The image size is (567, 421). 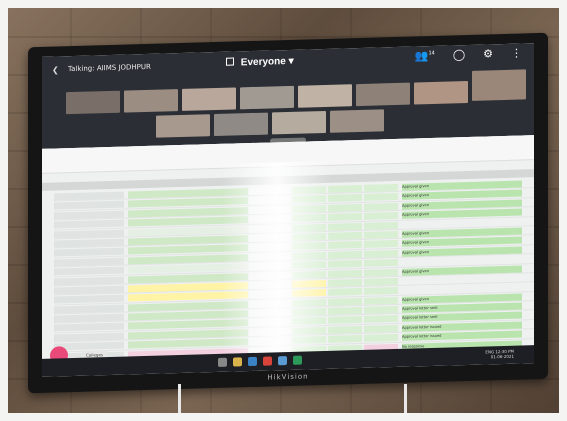 What do you see at coordinates (459, 54) in the screenshot?
I see `chat-icon: ◯` at bounding box center [459, 54].